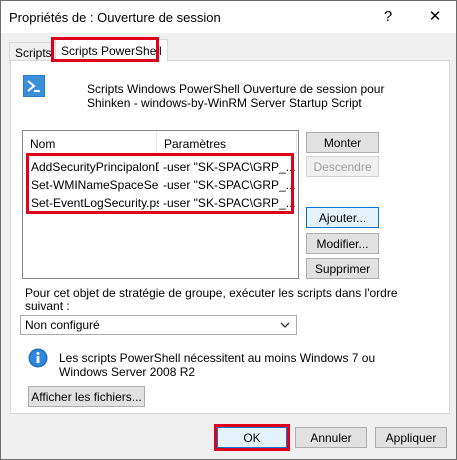 The height and width of the screenshot is (460, 457). I want to click on apply-button: Appliquer, so click(411, 437).